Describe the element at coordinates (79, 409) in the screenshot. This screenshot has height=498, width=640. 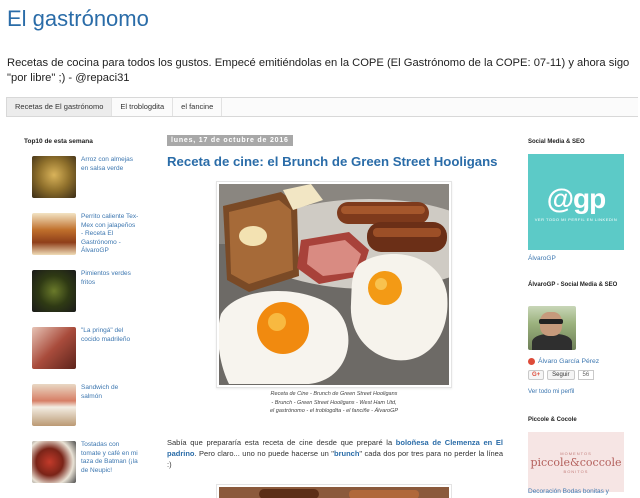
I see `popular-item: Sandwich de salmón` at that location.